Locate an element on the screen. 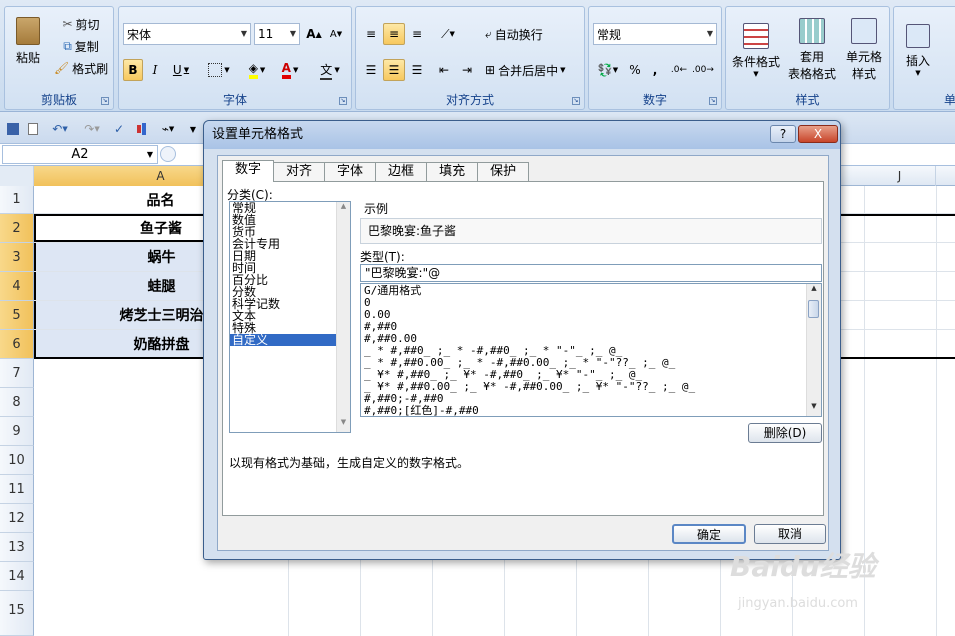 The height and width of the screenshot is (636, 955). scroll-thumb is located at coordinates (813, 309).